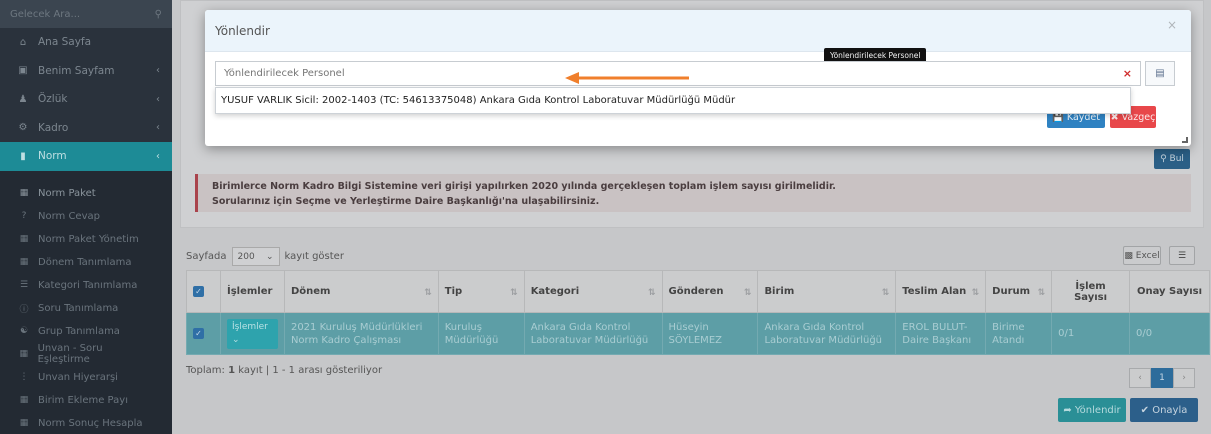  What do you see at coordinates (1067, 410) in the screenshot?
I see `share-icon: ➦` at bounding box center [1067, 410].